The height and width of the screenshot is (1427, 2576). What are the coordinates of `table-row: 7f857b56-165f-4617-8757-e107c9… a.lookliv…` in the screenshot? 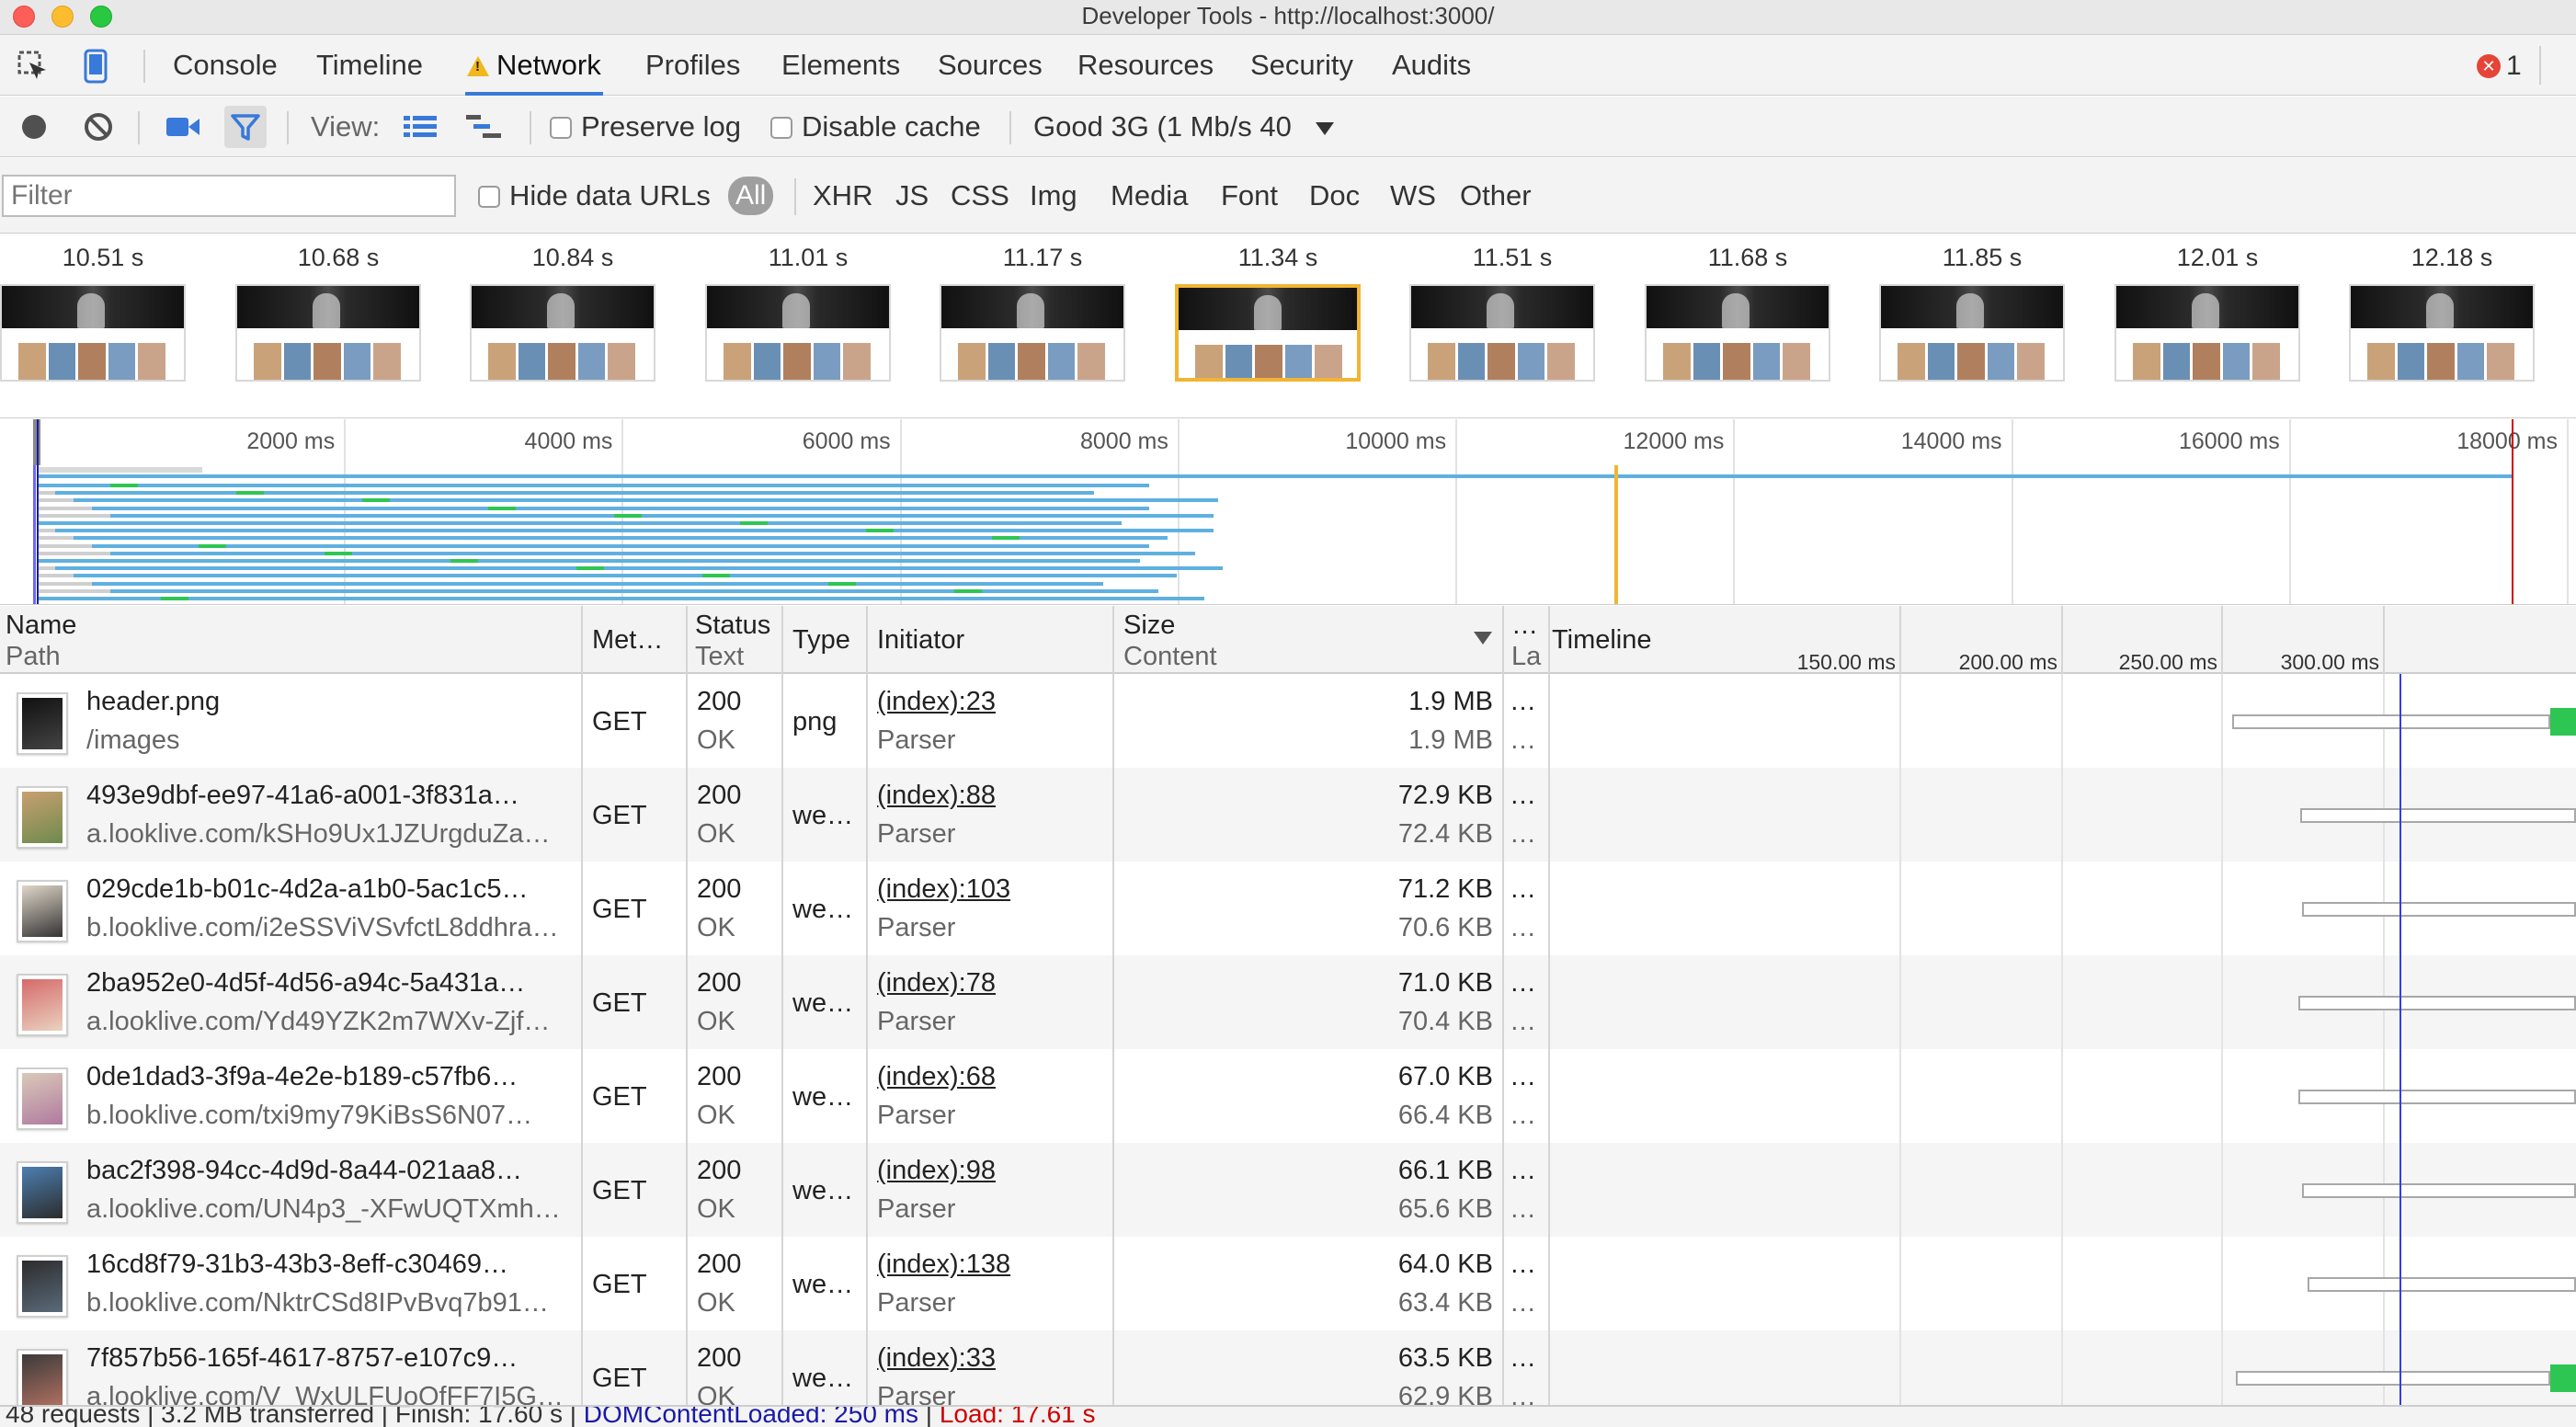 It's located at (1288, 1367).